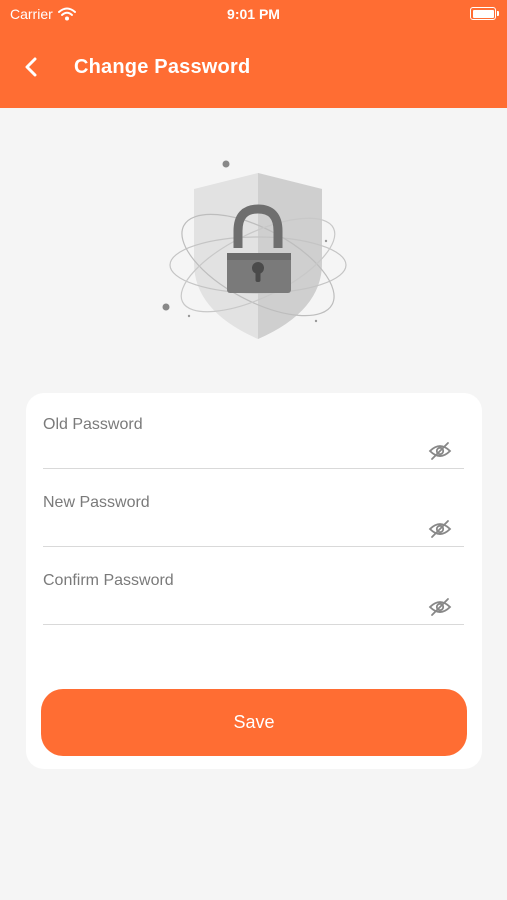 Image resolution: width=507 pixels, height=900 pixels. What do you see at coordinates (253, 546) in the screenshot?
I see `new-password-underline` at bounding box center [253, 546].